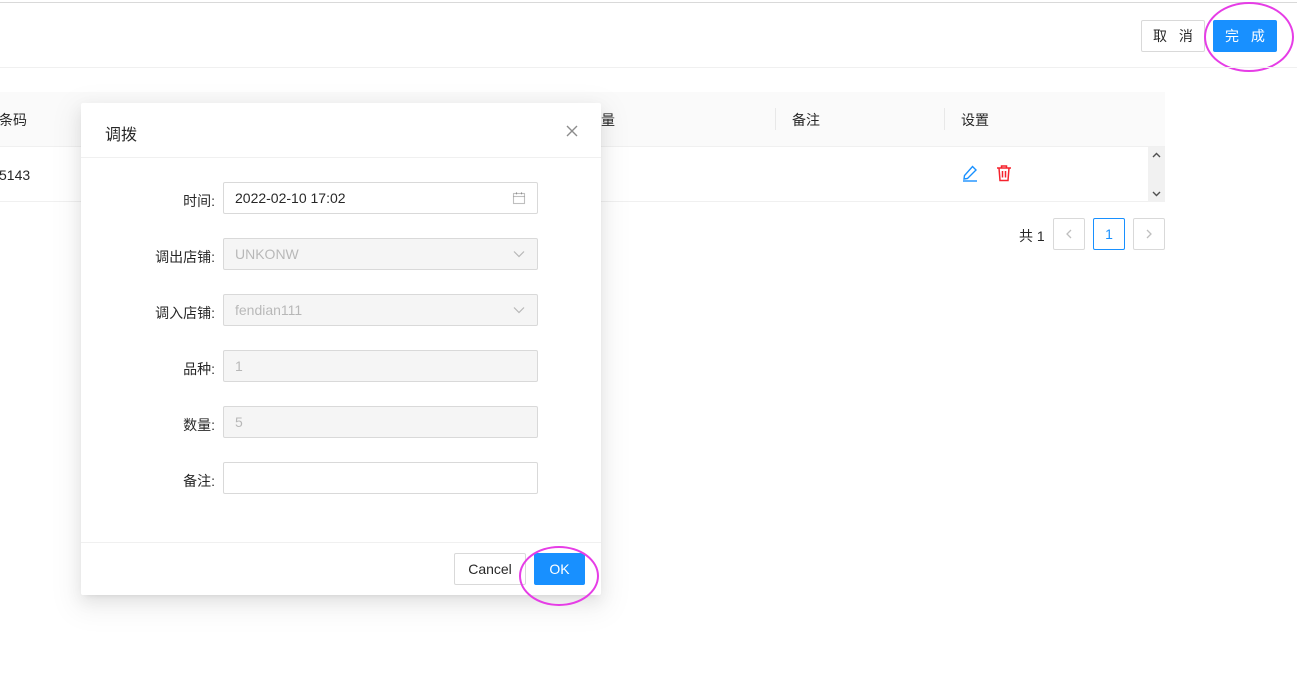  I want to click on scroll-up-icon, so click(1156, 155).